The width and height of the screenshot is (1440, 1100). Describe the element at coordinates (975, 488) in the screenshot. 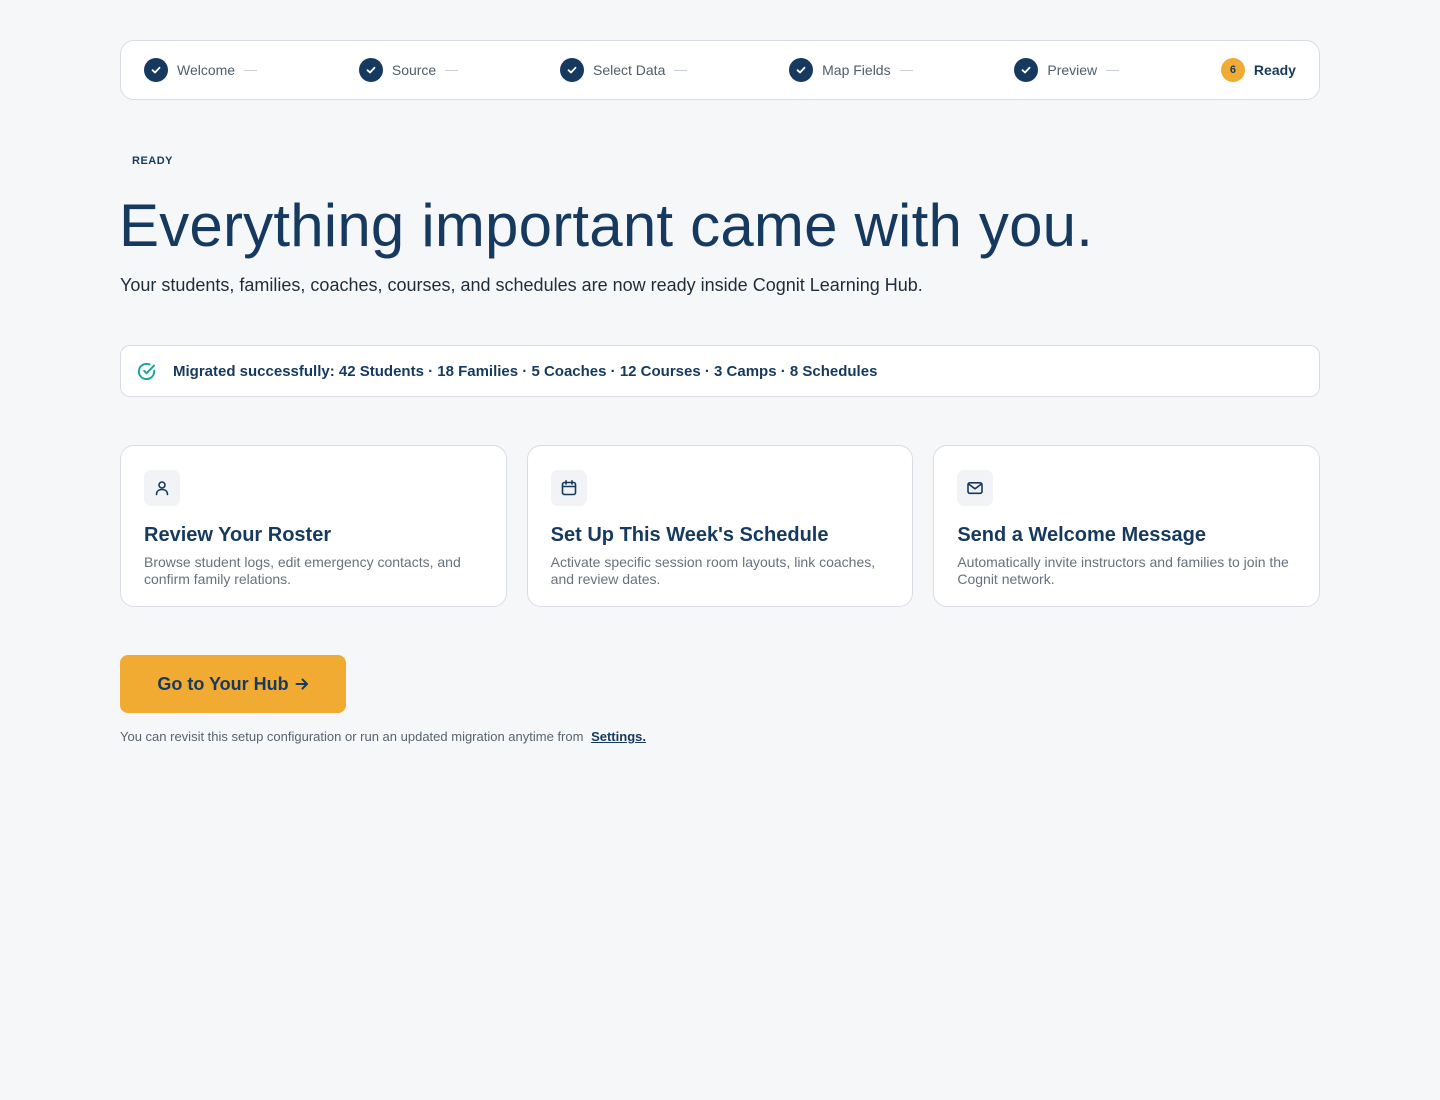

I see `mail-icon` at that location.